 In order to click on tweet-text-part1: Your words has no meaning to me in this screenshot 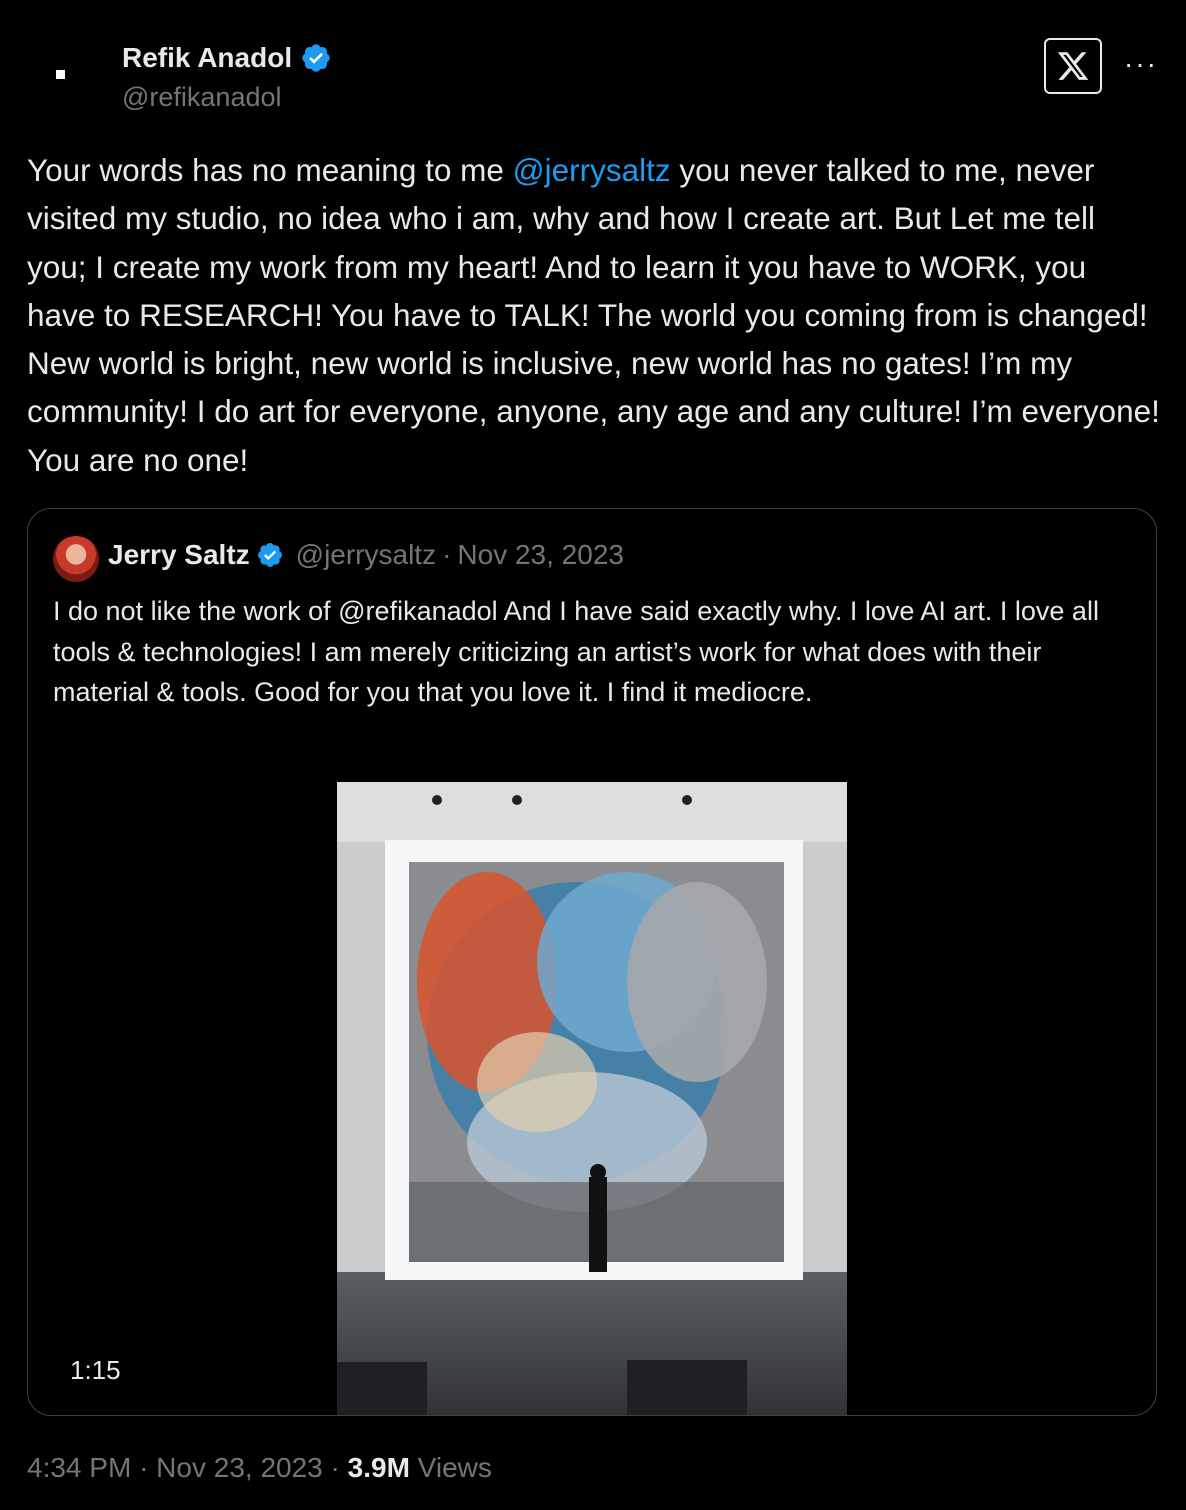, I will do `click(270, 170)`.